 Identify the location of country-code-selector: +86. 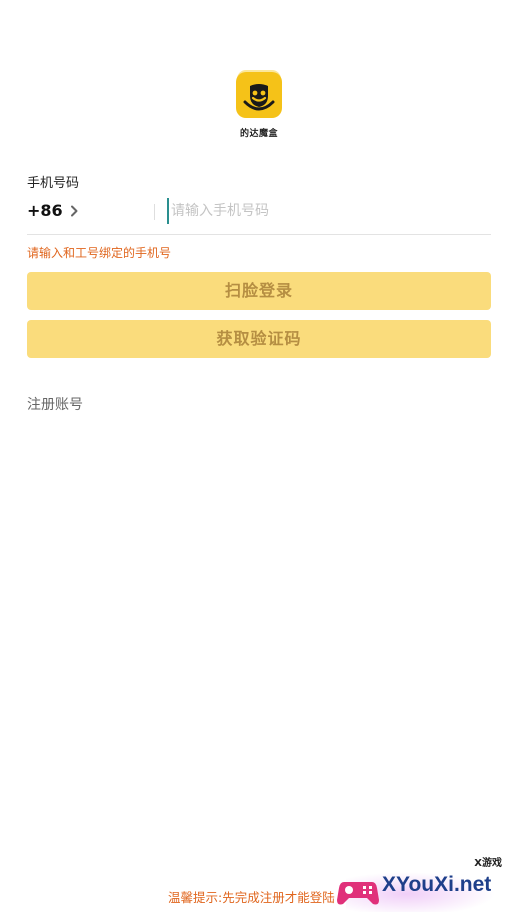
(53, 210).